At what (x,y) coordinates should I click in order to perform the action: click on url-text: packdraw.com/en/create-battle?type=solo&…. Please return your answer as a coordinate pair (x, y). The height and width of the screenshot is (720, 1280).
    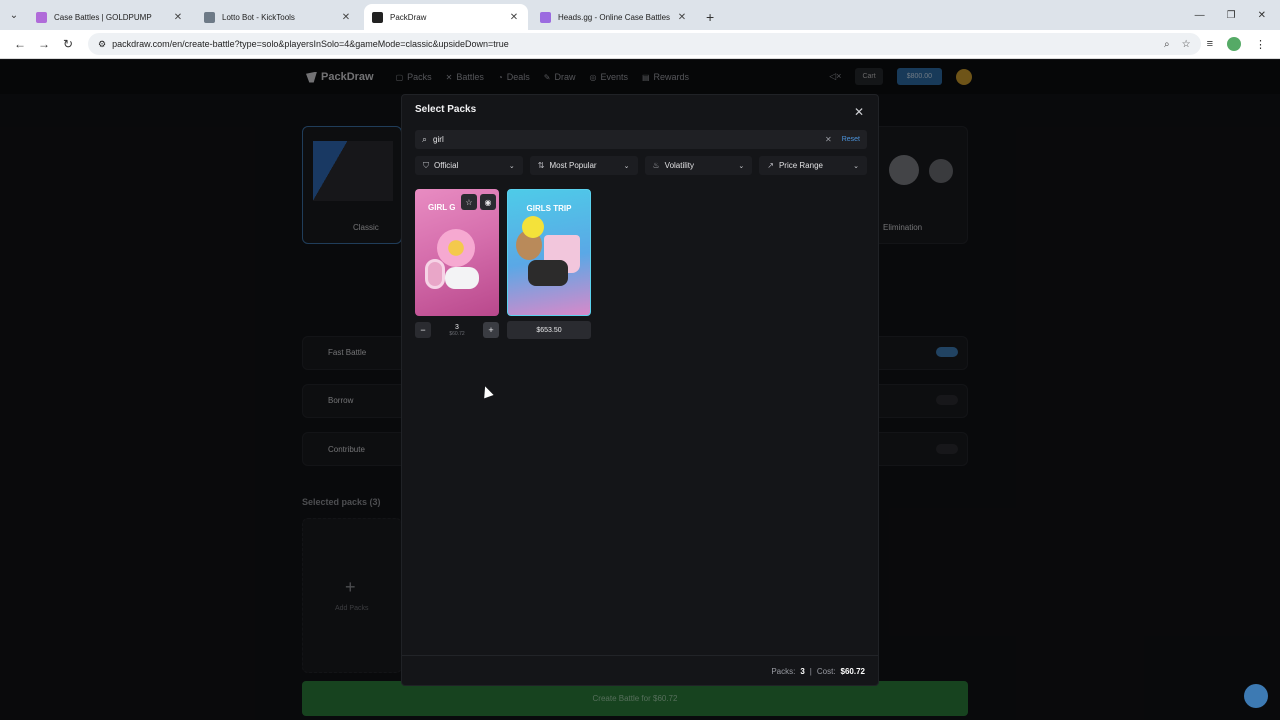
    Looking at the image, I should click on (310, 44).